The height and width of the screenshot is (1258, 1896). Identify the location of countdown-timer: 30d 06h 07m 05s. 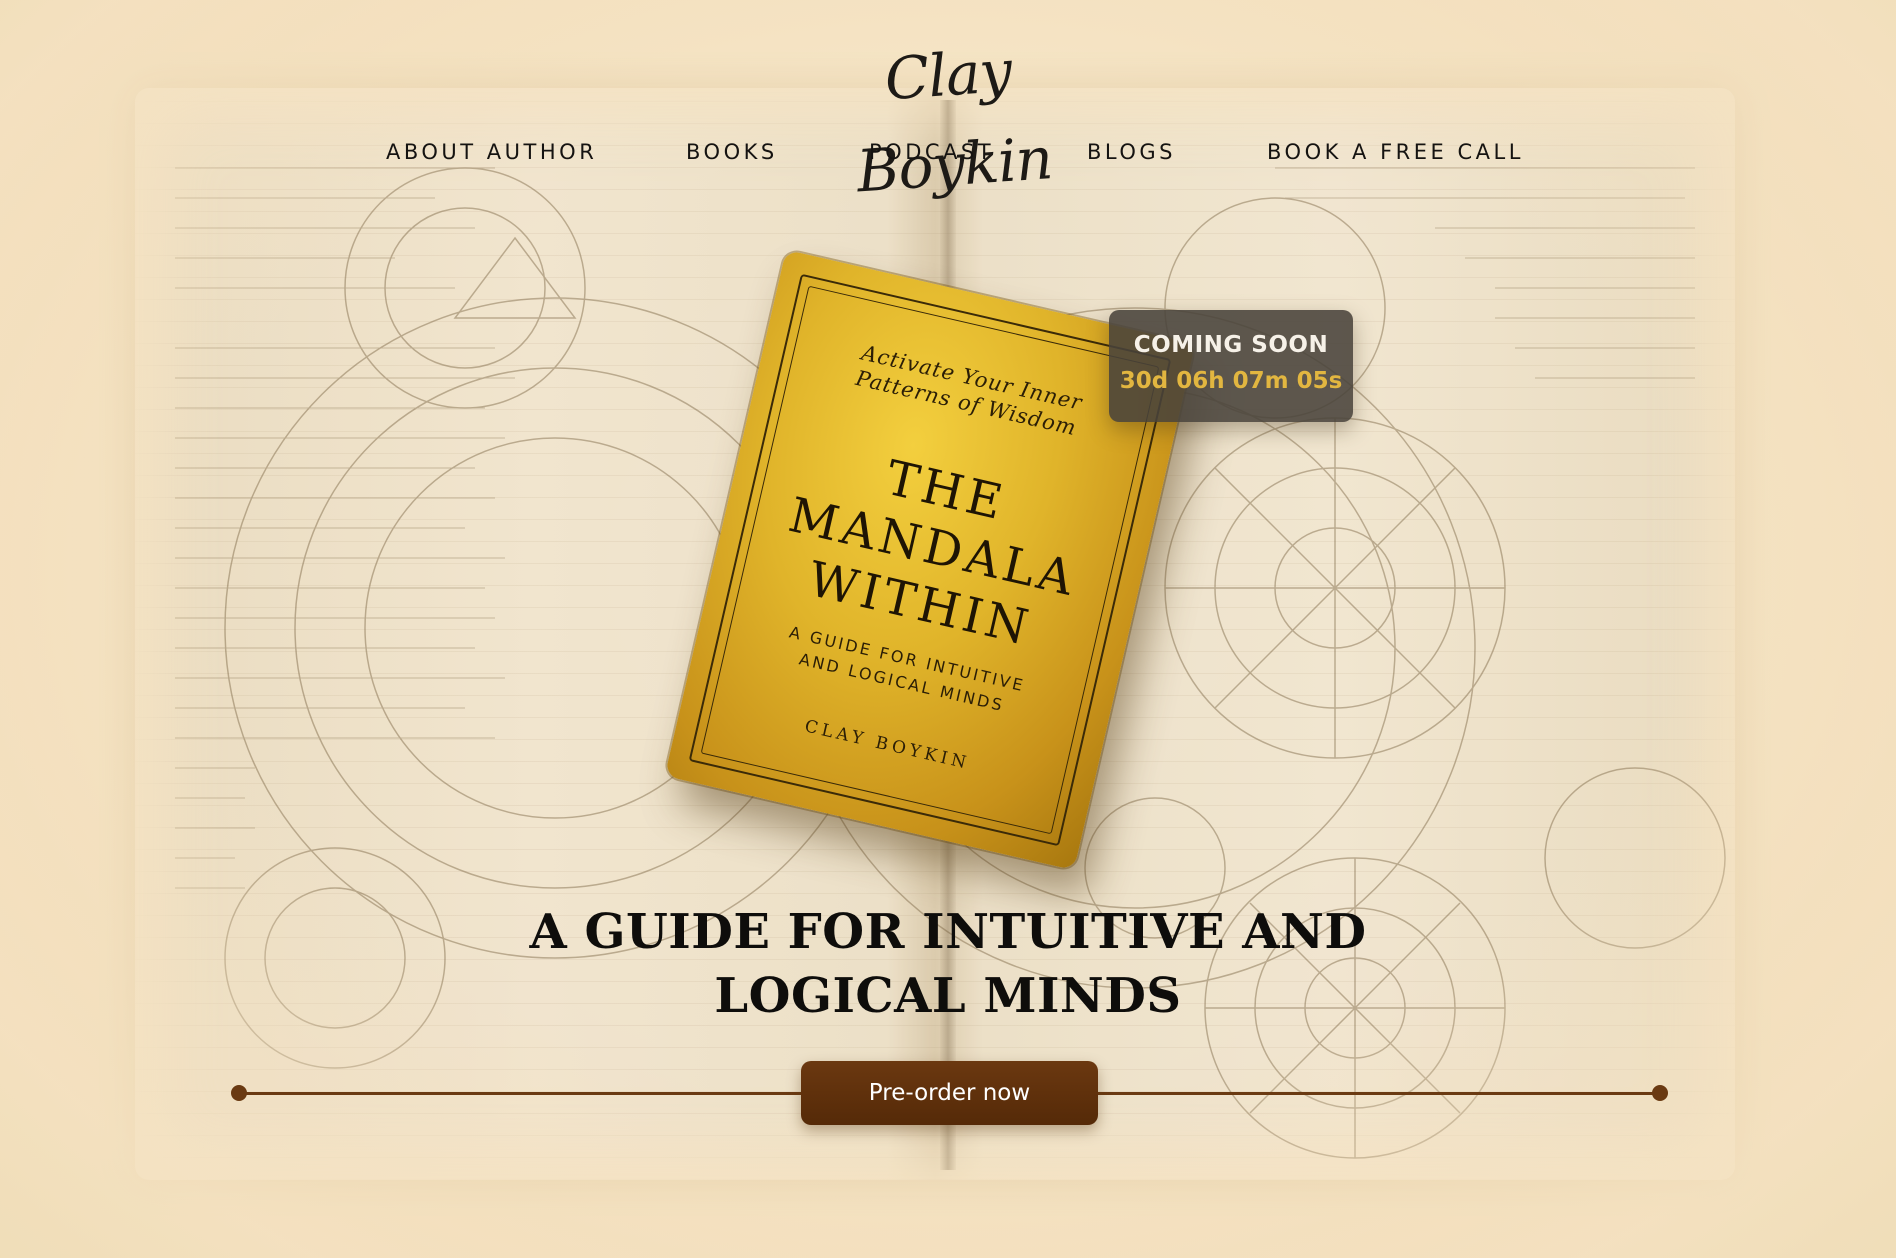
(1231, 381).